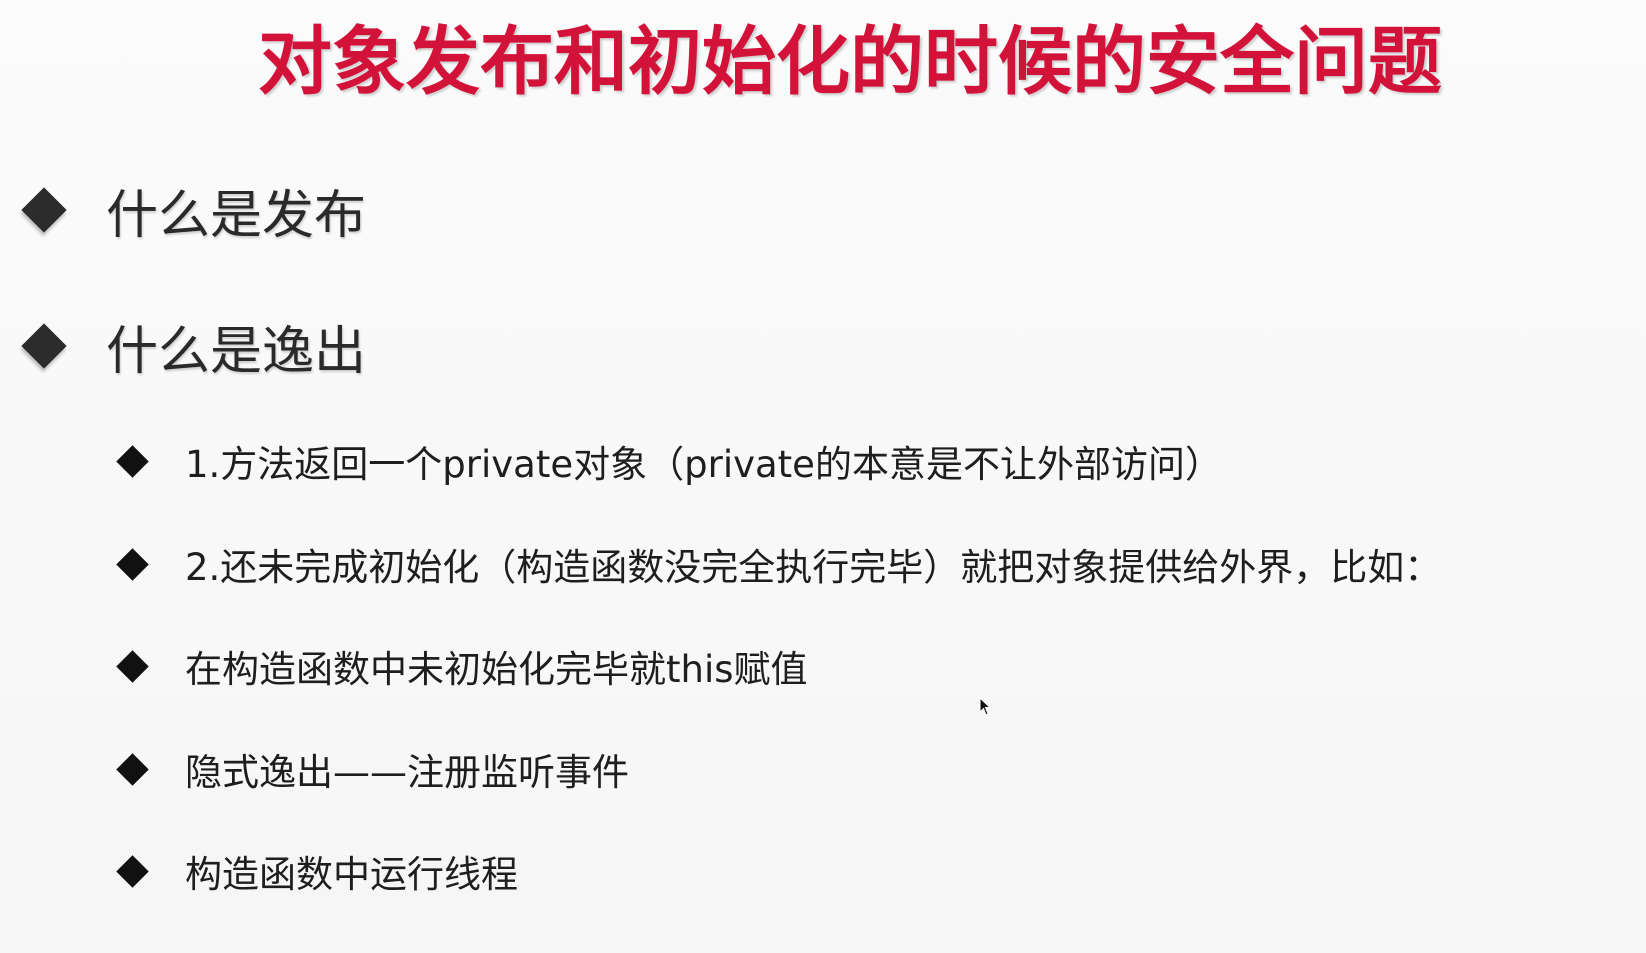 The width and height of the screenshot is (1646, 953). What do you see at coordinates (407, 772) in the screenshot?
I see `sub-point-text: 隐式逸出——注册监听事件` at bounding box center [407, 772].